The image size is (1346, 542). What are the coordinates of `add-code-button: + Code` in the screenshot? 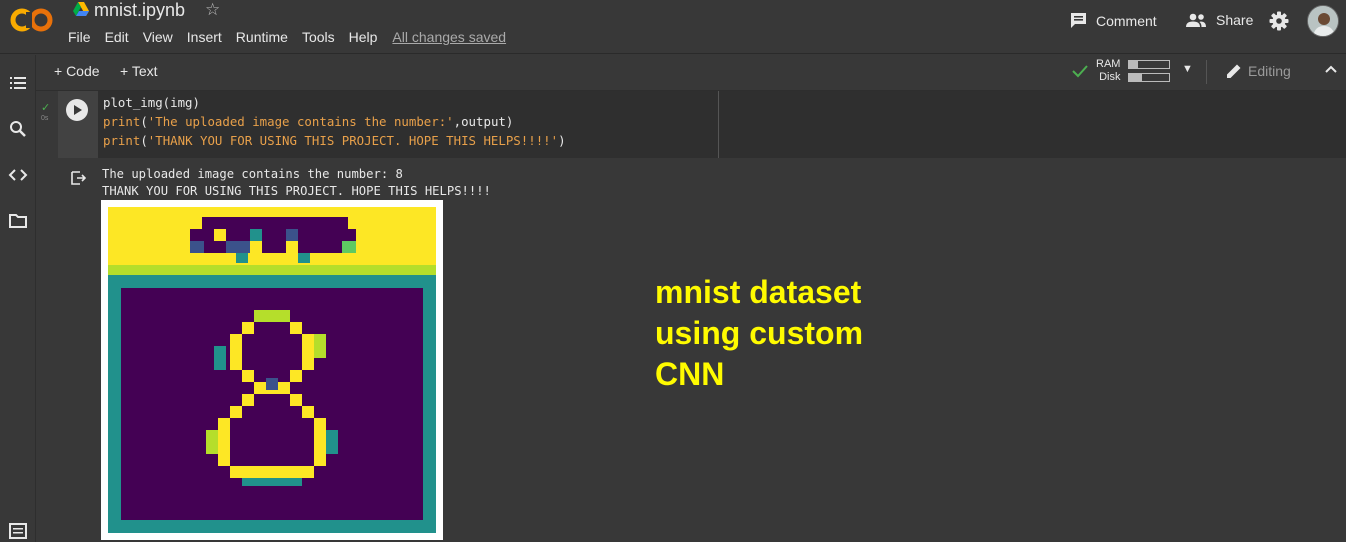 It's located at (77, 71).